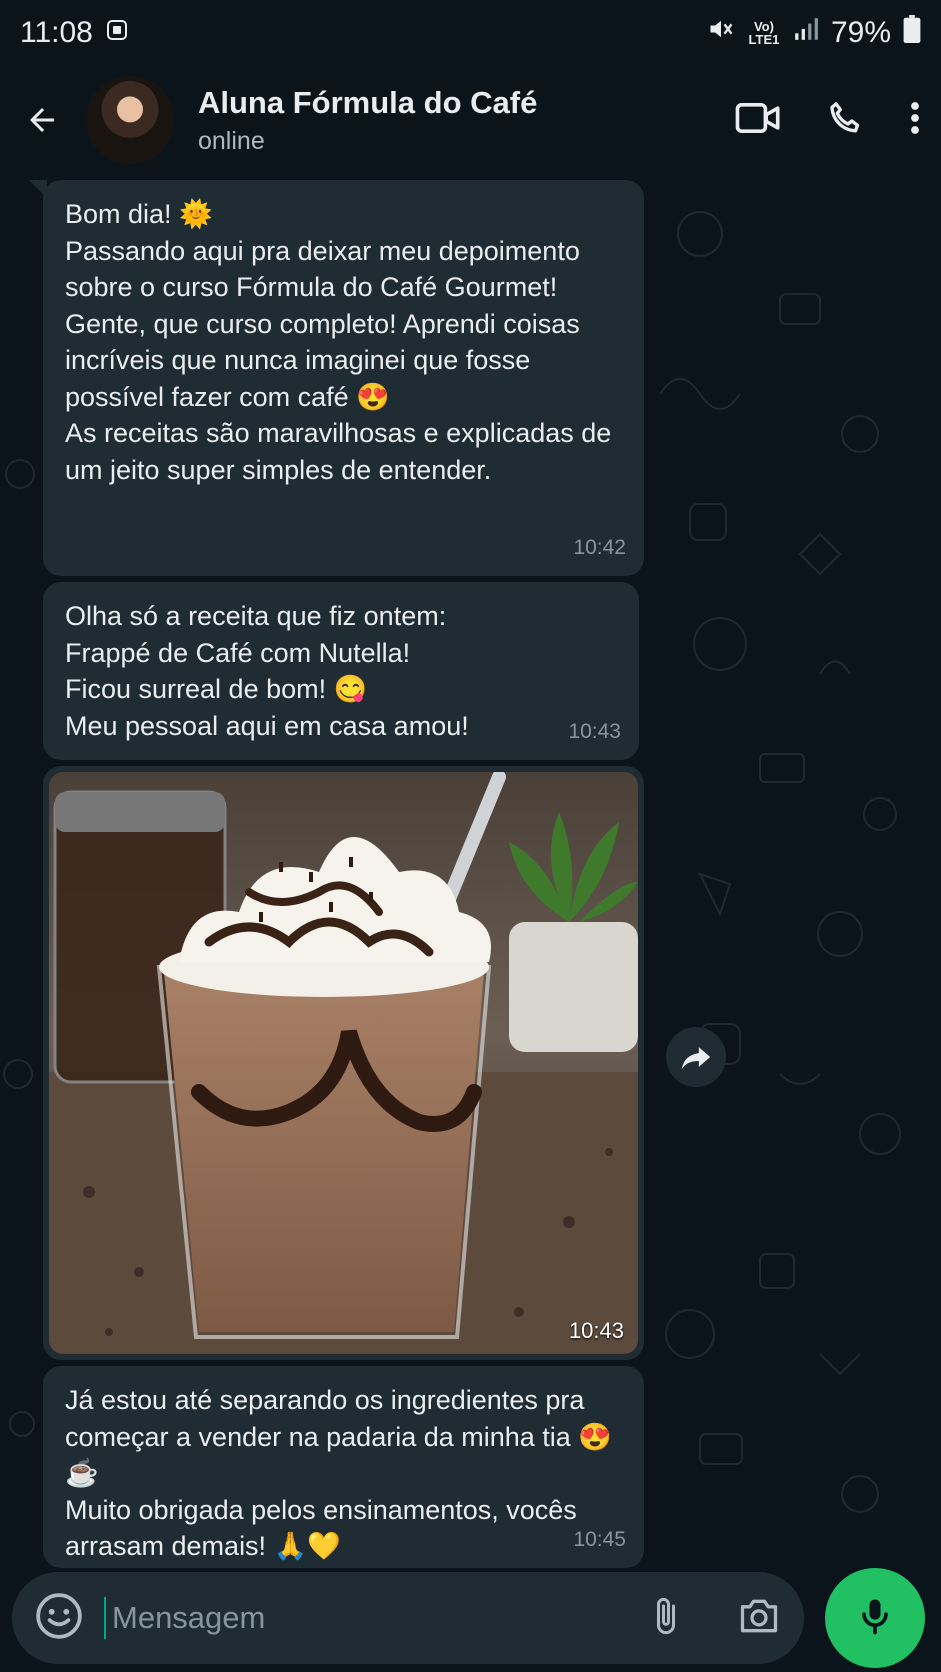 The width and height of the screenshot is (941, 1672). I want to click on video-call-icon, so click(758, 120).